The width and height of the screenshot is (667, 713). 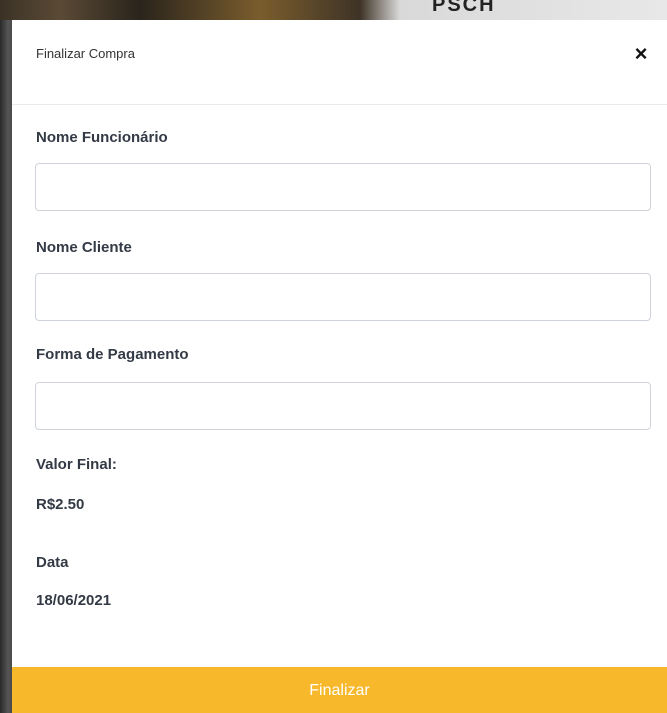 What do you see at coordinates (76, 464) in the screenshot?
I see `valor-final-label: Valor Final:` at bounding box center [76, 464].